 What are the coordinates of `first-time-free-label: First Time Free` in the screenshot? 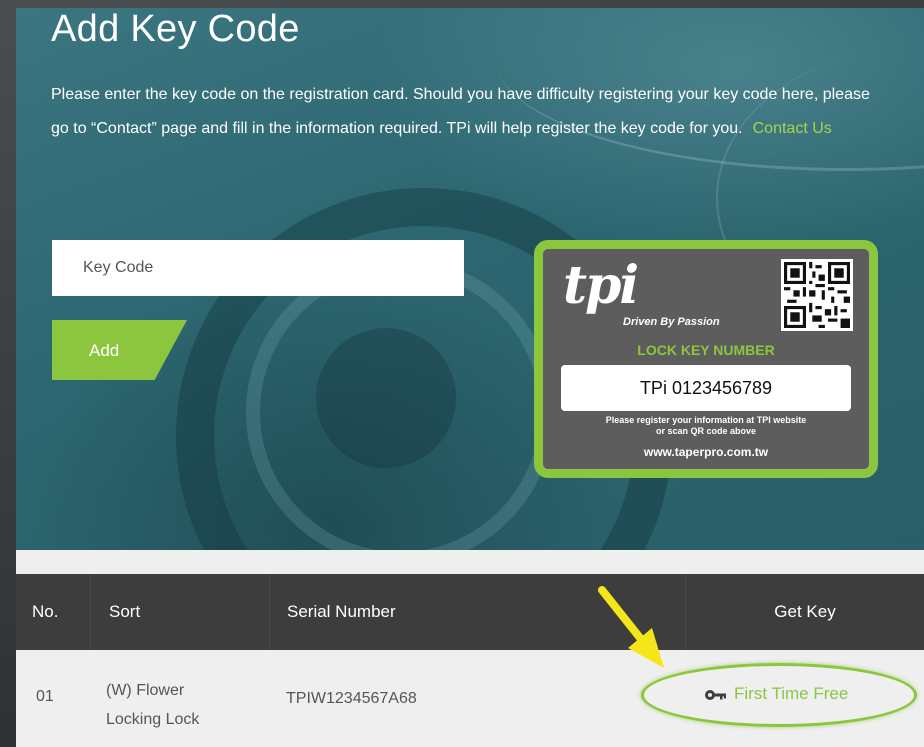 It's located at (791, 693).